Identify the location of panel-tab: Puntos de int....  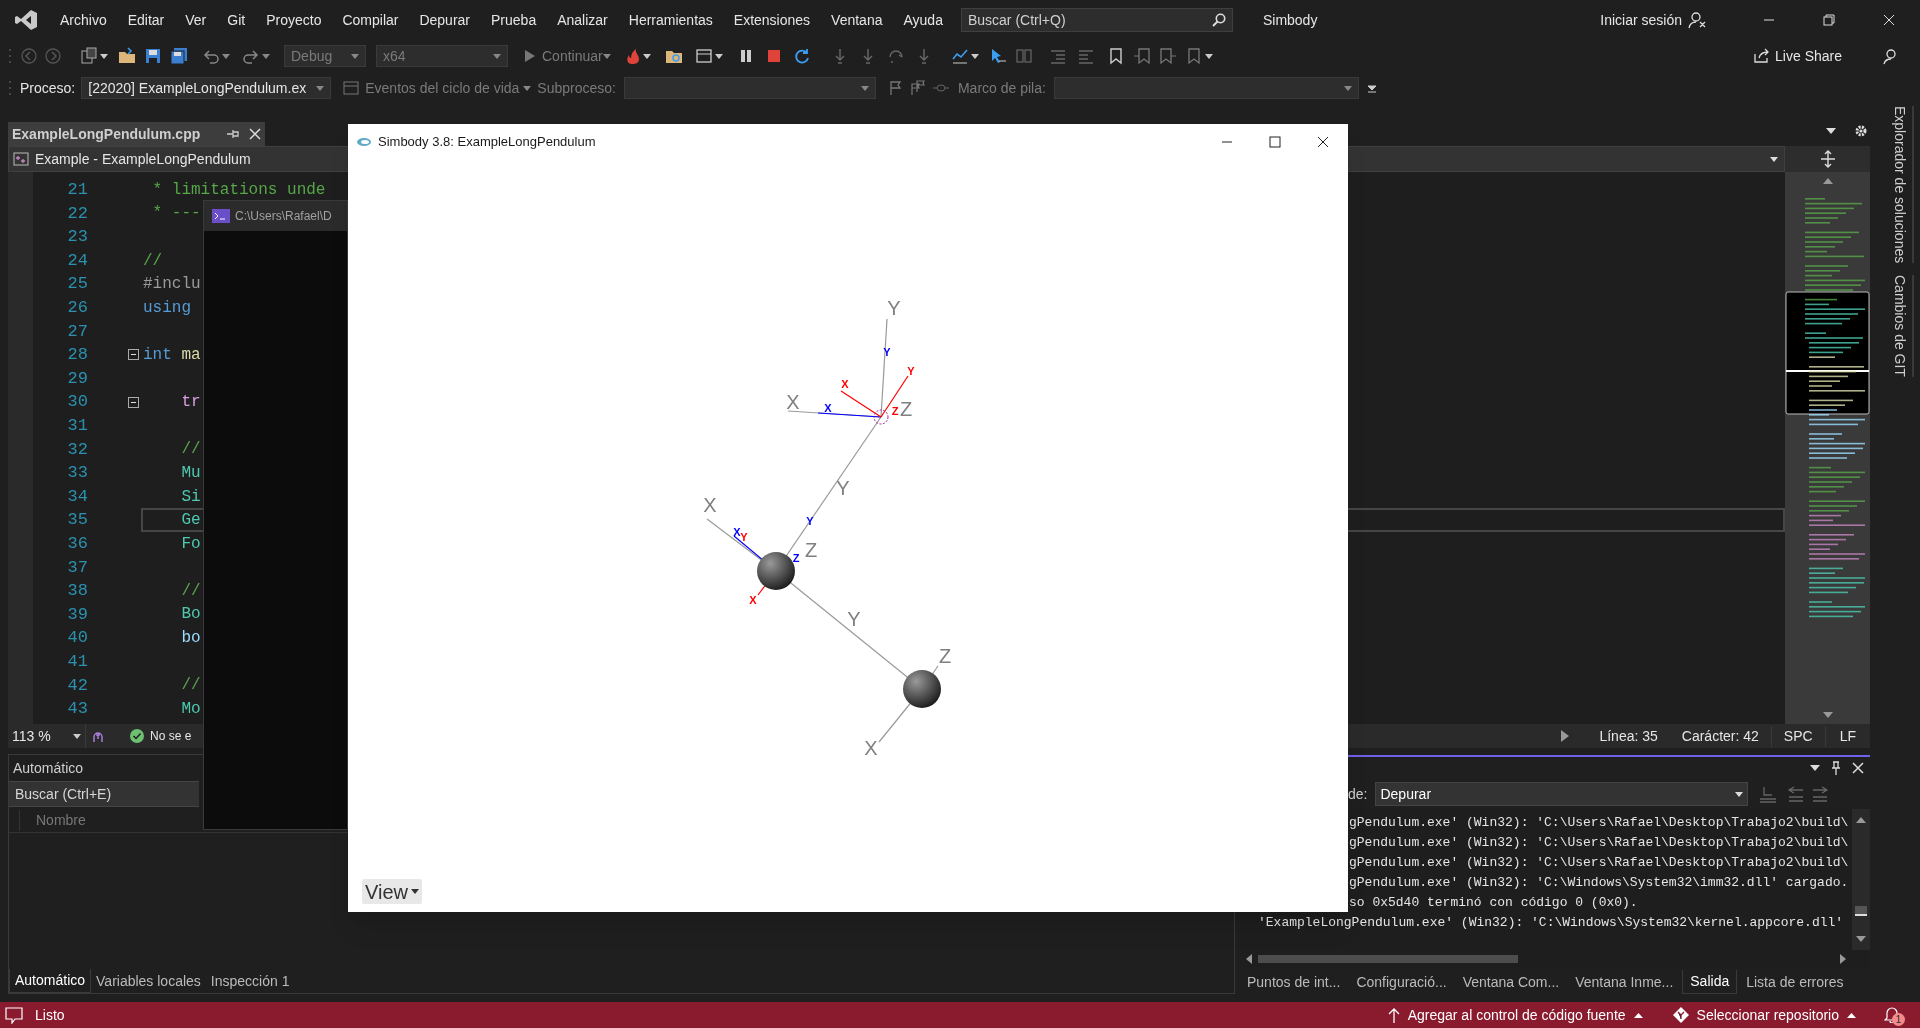
(1294, 982).